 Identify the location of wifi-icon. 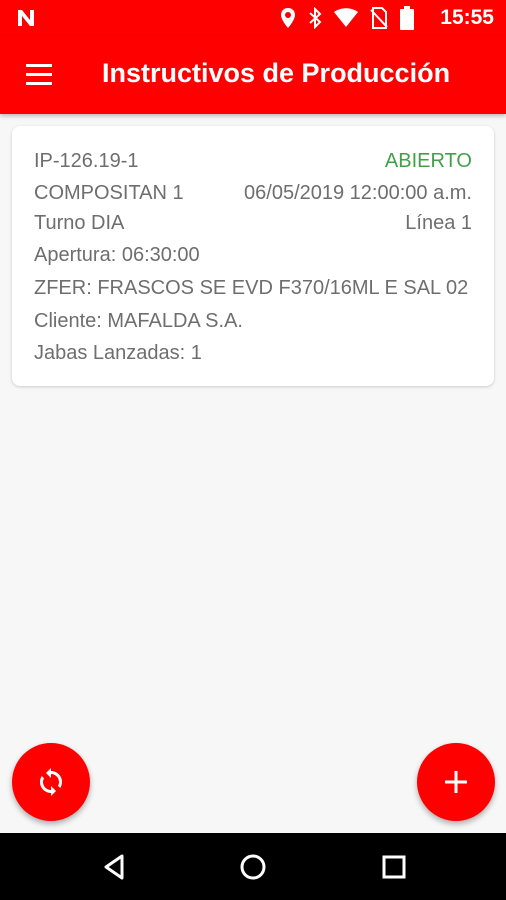
(346, 20).